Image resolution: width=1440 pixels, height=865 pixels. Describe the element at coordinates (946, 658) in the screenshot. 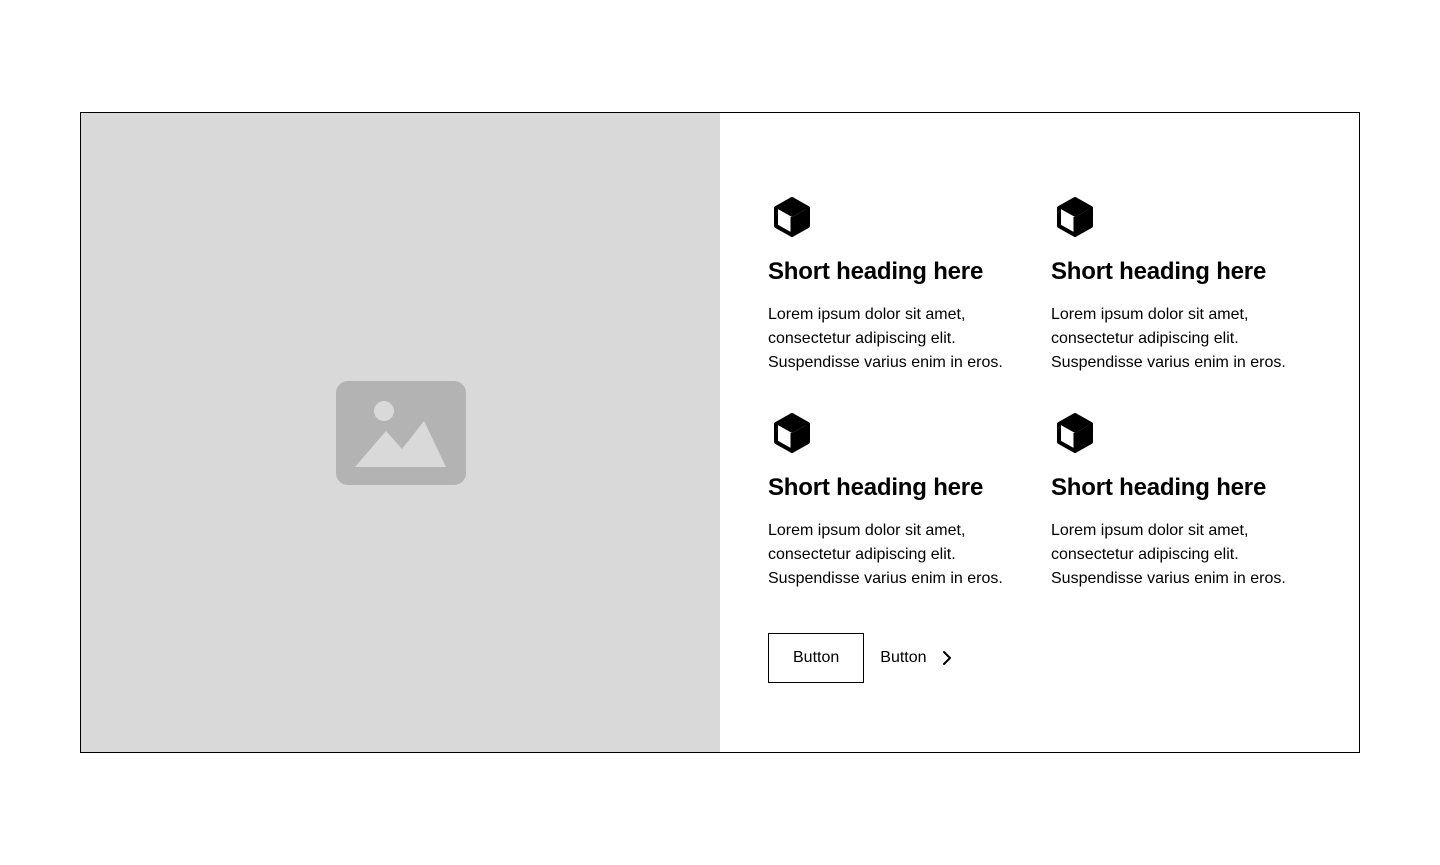

I see `chevron-right-icon` at that location.